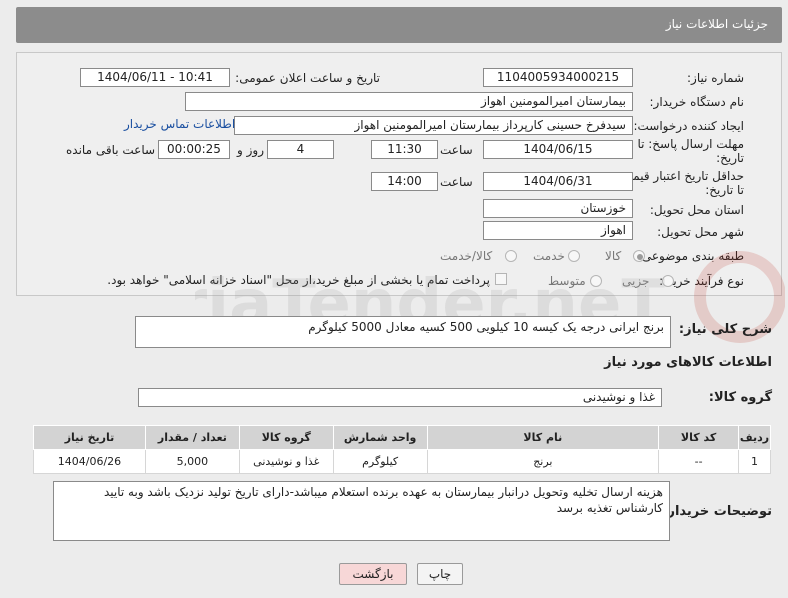 The width and height of the screenshot is (788, 598). Describe the element at coordinates (754, 437) in the screenshot. I see `col-row-number: ردیف` at that location.